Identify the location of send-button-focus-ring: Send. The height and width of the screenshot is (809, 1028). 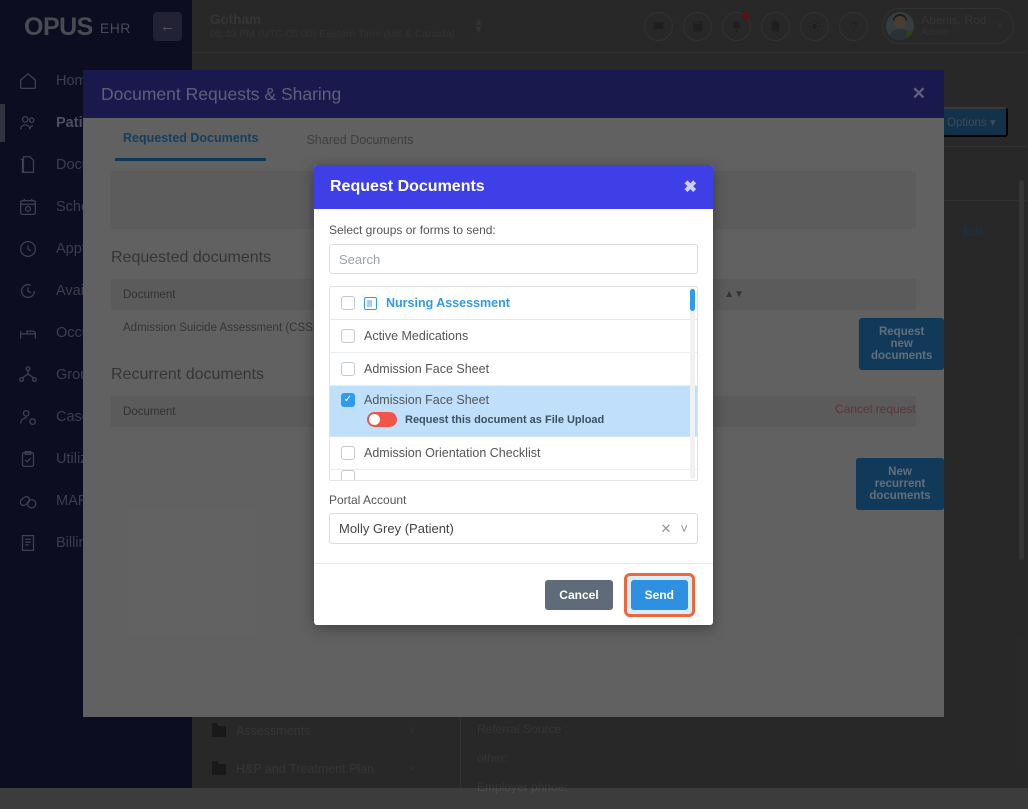
(659, 594).